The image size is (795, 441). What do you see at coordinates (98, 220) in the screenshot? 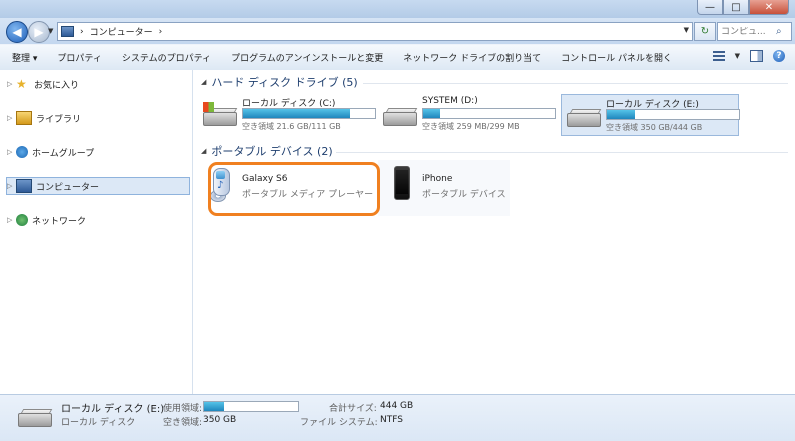
I see `sidebar-item-network: ▷ ネットワーク` at bounding box center [98, 220].